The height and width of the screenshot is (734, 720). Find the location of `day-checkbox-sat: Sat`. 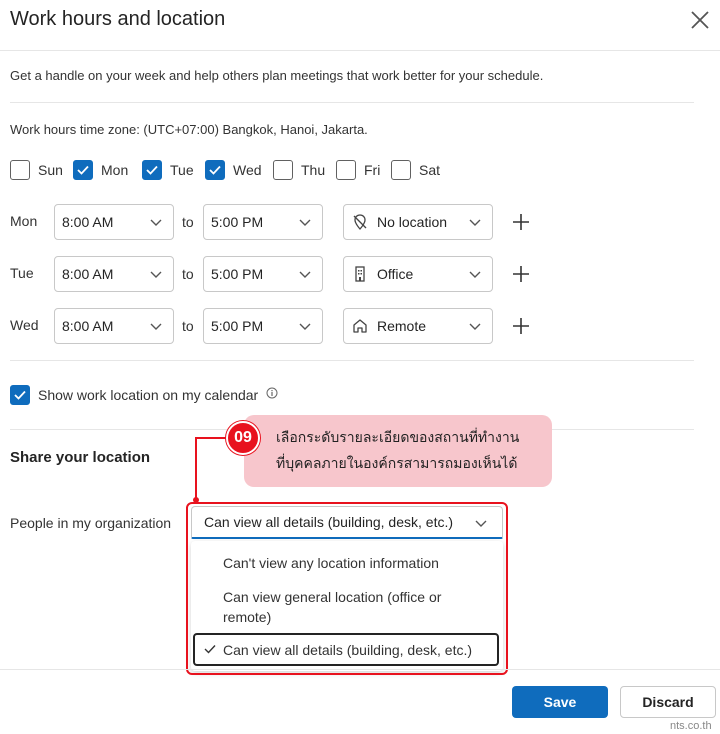

day-checkbox-sat: Sat is located at coordinates (415, 170).